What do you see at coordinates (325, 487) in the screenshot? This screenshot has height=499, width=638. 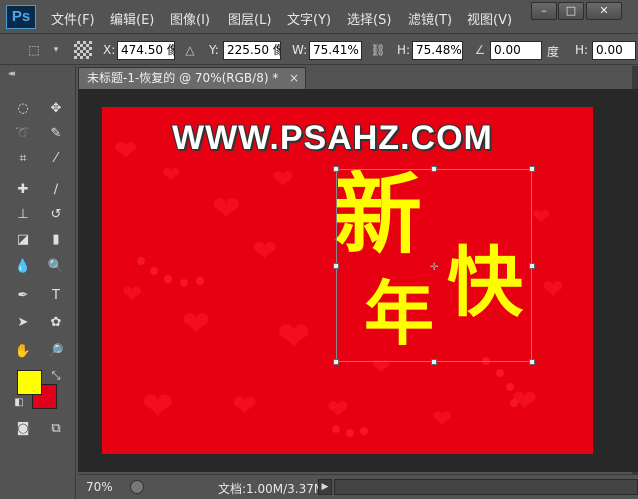 I see `status-menu-arrow-icon: ▶` at bounding box center [325, 487].